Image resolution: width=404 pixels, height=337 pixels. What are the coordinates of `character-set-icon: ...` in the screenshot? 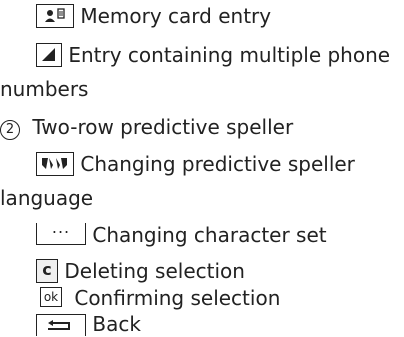 It's located at (61, 231).